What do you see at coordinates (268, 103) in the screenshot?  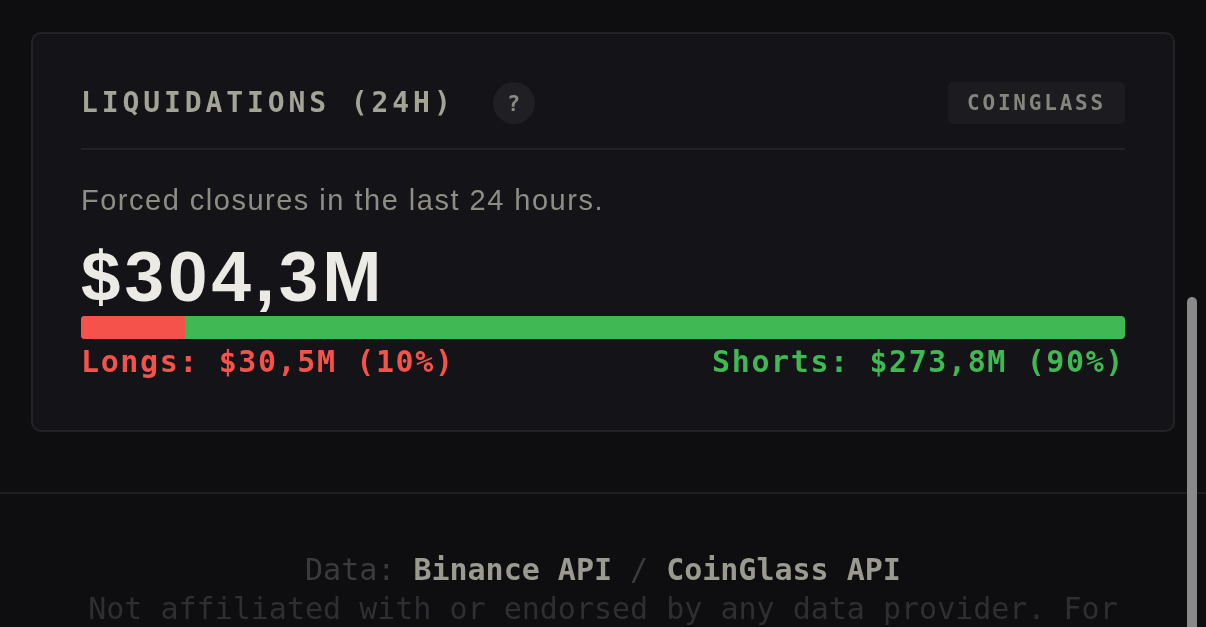 I see `card-title: LIQUIDATIONS (24H)` at bounding box center [268, 103].